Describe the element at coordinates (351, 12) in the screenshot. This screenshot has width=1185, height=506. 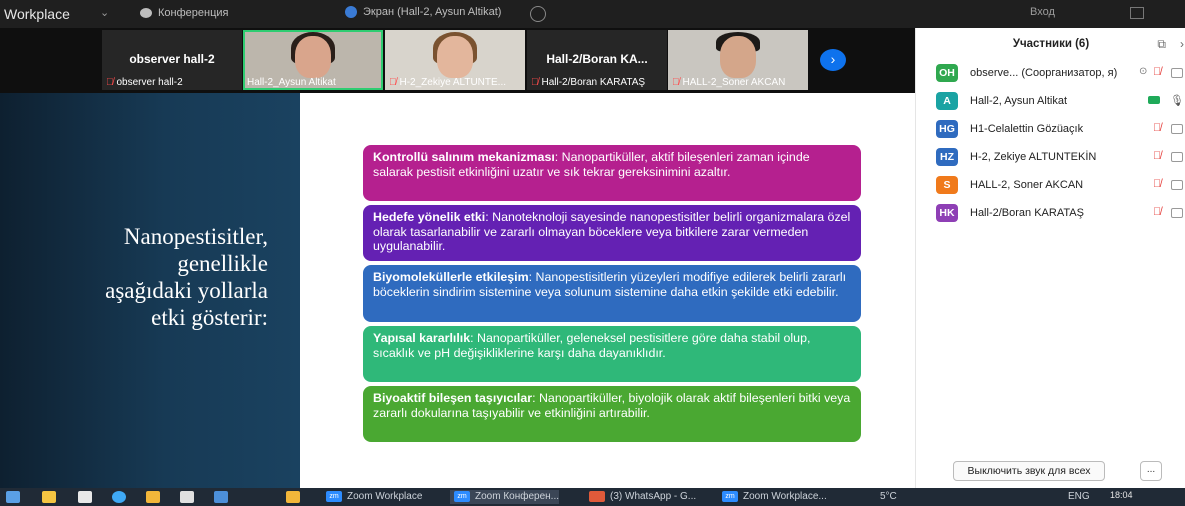
I see `share-icon` at that location.